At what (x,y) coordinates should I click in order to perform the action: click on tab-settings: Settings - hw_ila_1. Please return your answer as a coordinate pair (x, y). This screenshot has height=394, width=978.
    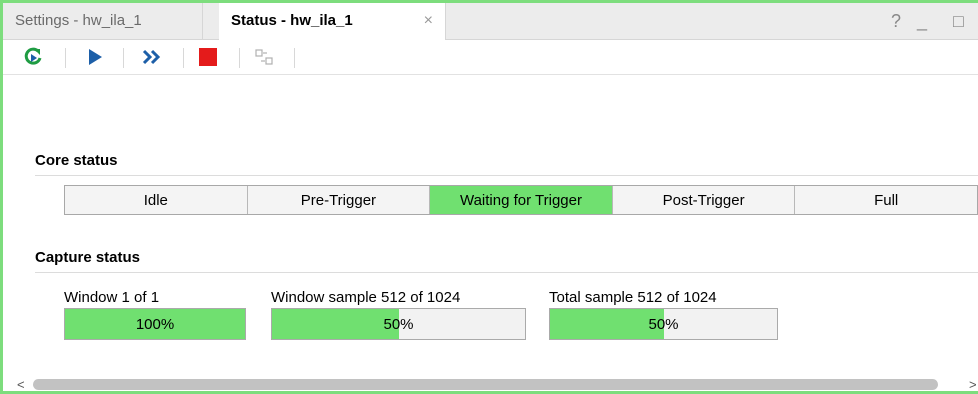
    Looking at the image, I should click on (103, 21).